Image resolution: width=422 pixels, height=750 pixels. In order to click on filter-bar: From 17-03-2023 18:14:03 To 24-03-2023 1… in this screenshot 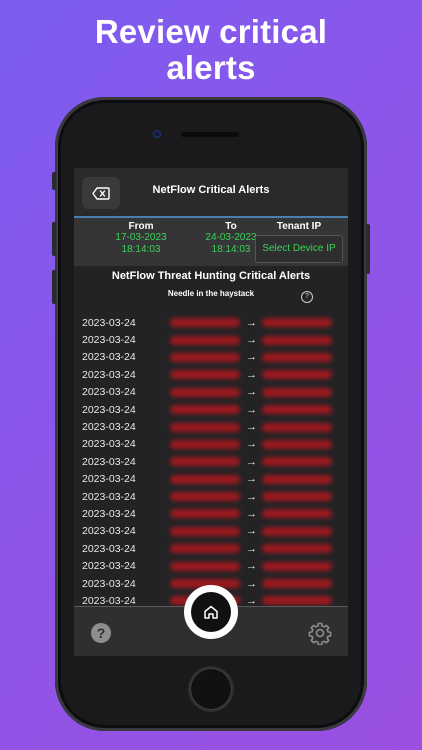, I will do `click(211, 242)`.